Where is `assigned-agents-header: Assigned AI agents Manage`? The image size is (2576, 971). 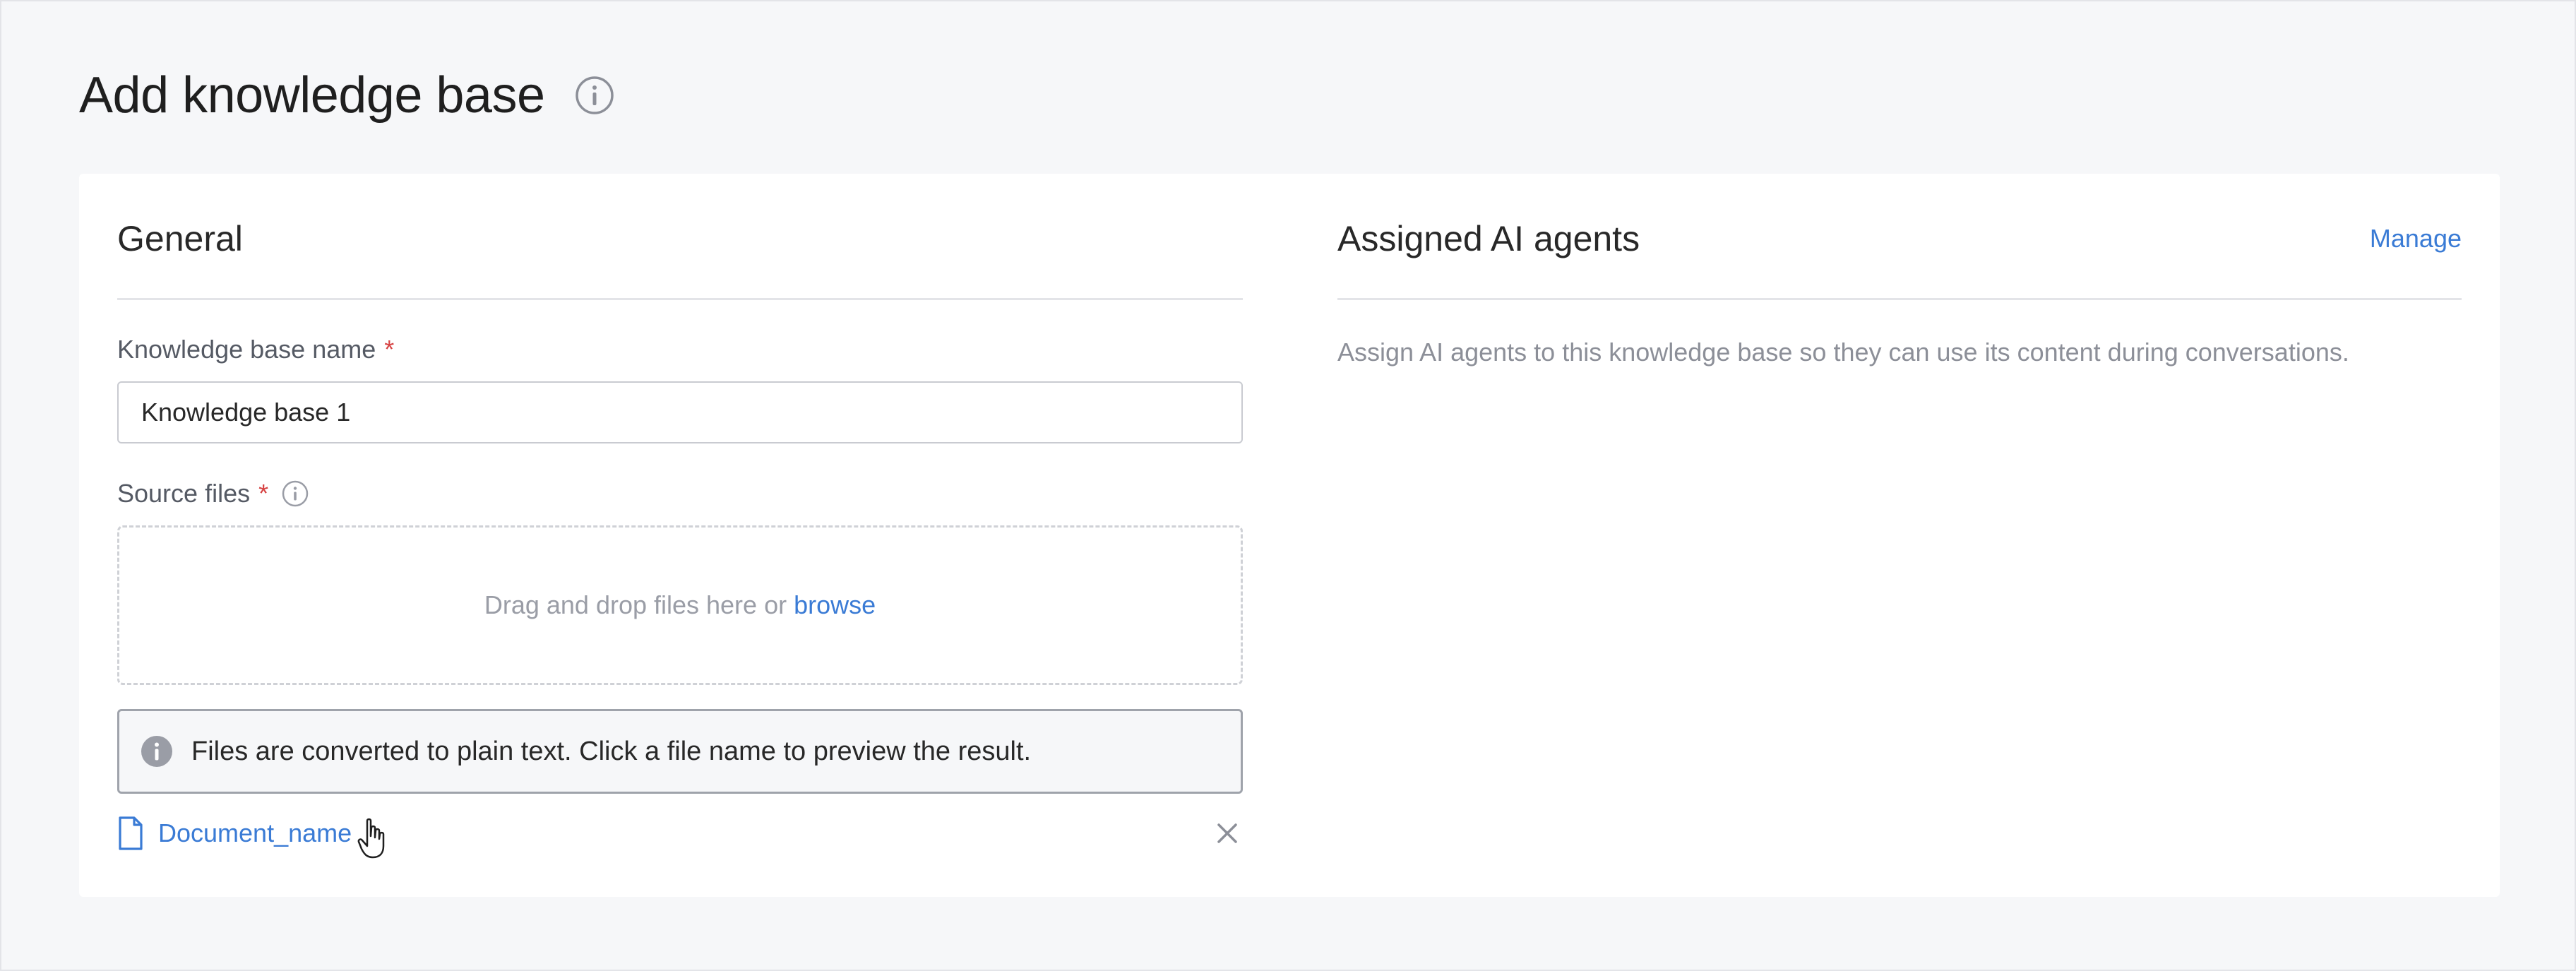
assigned-agents-header: Assigned AI agents Manage is located at coordinates (1899, 239).